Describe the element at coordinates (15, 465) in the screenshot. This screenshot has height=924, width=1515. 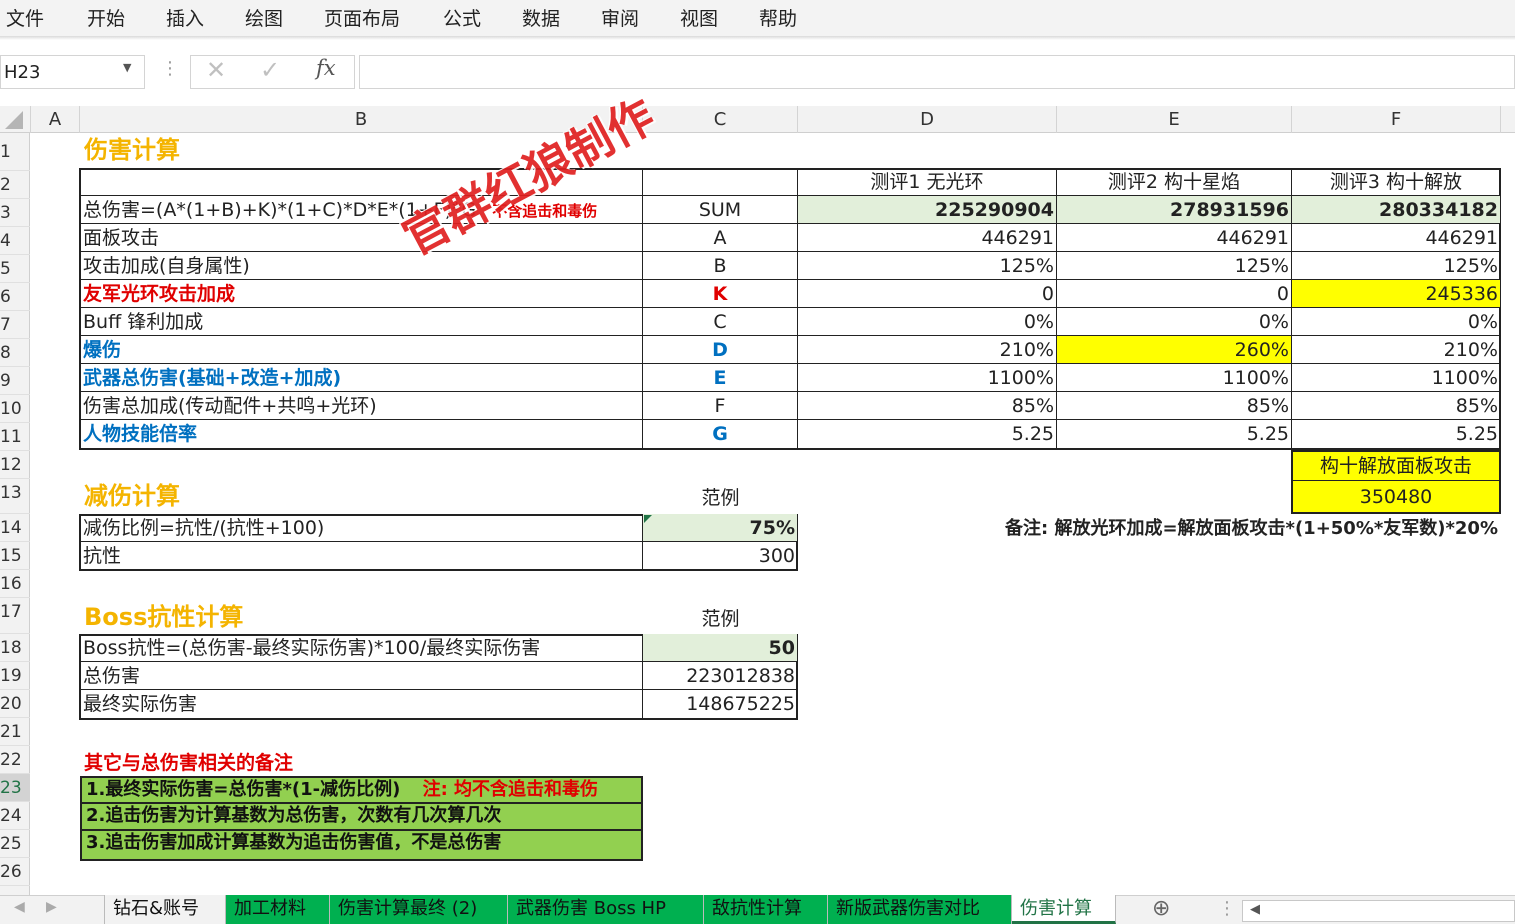
I see `row-header: 12` at that location.